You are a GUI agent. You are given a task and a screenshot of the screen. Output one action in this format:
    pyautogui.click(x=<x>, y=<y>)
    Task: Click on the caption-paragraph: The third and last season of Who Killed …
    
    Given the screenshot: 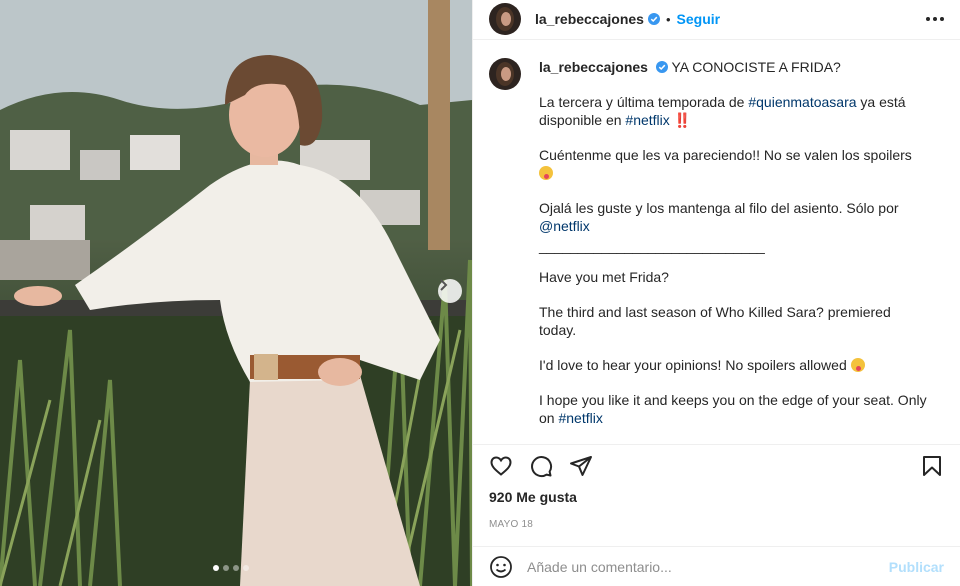 What is the action you would take?
    pyautogui.click(x=715, y=320)
    